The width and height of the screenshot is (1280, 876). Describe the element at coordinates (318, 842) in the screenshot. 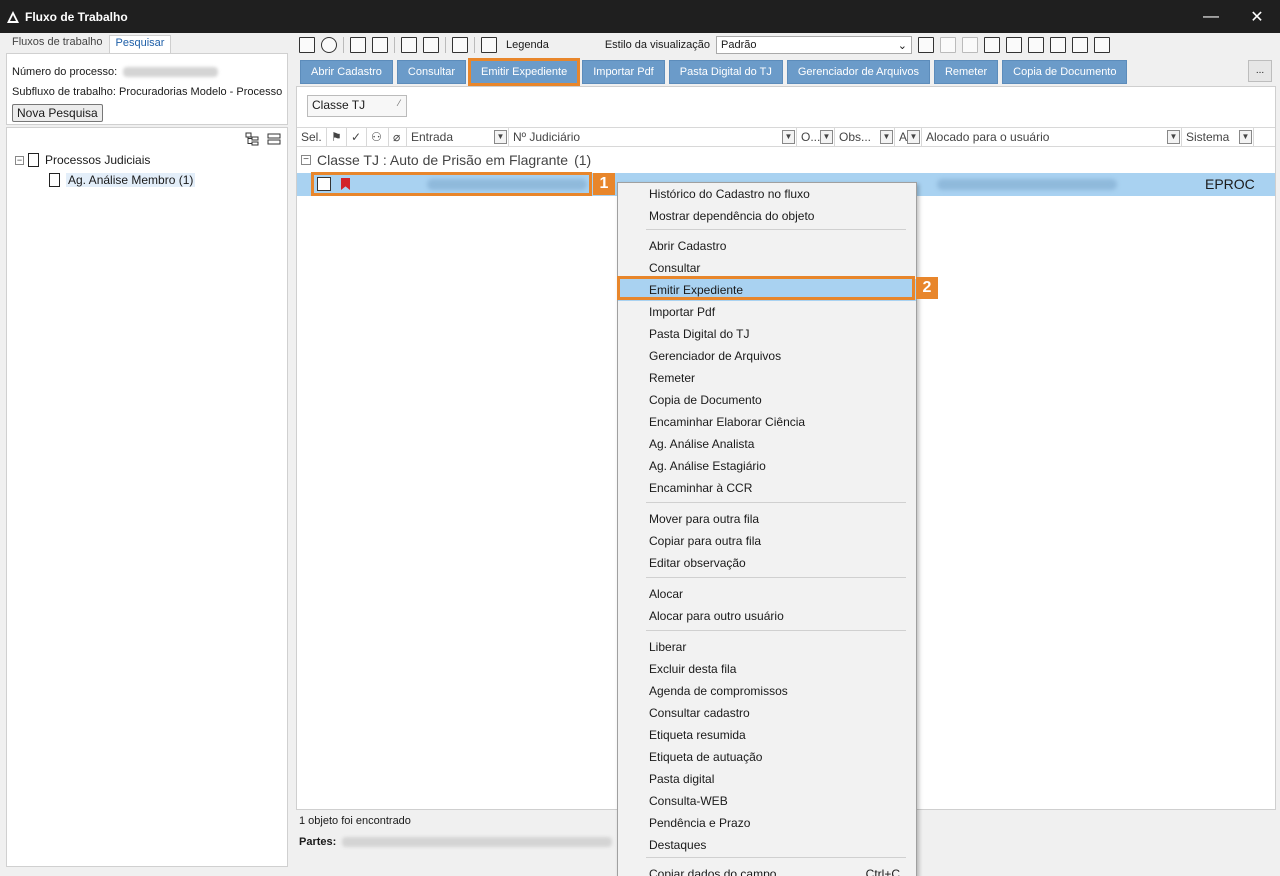

I see `partes-label: Partes:` at that location.